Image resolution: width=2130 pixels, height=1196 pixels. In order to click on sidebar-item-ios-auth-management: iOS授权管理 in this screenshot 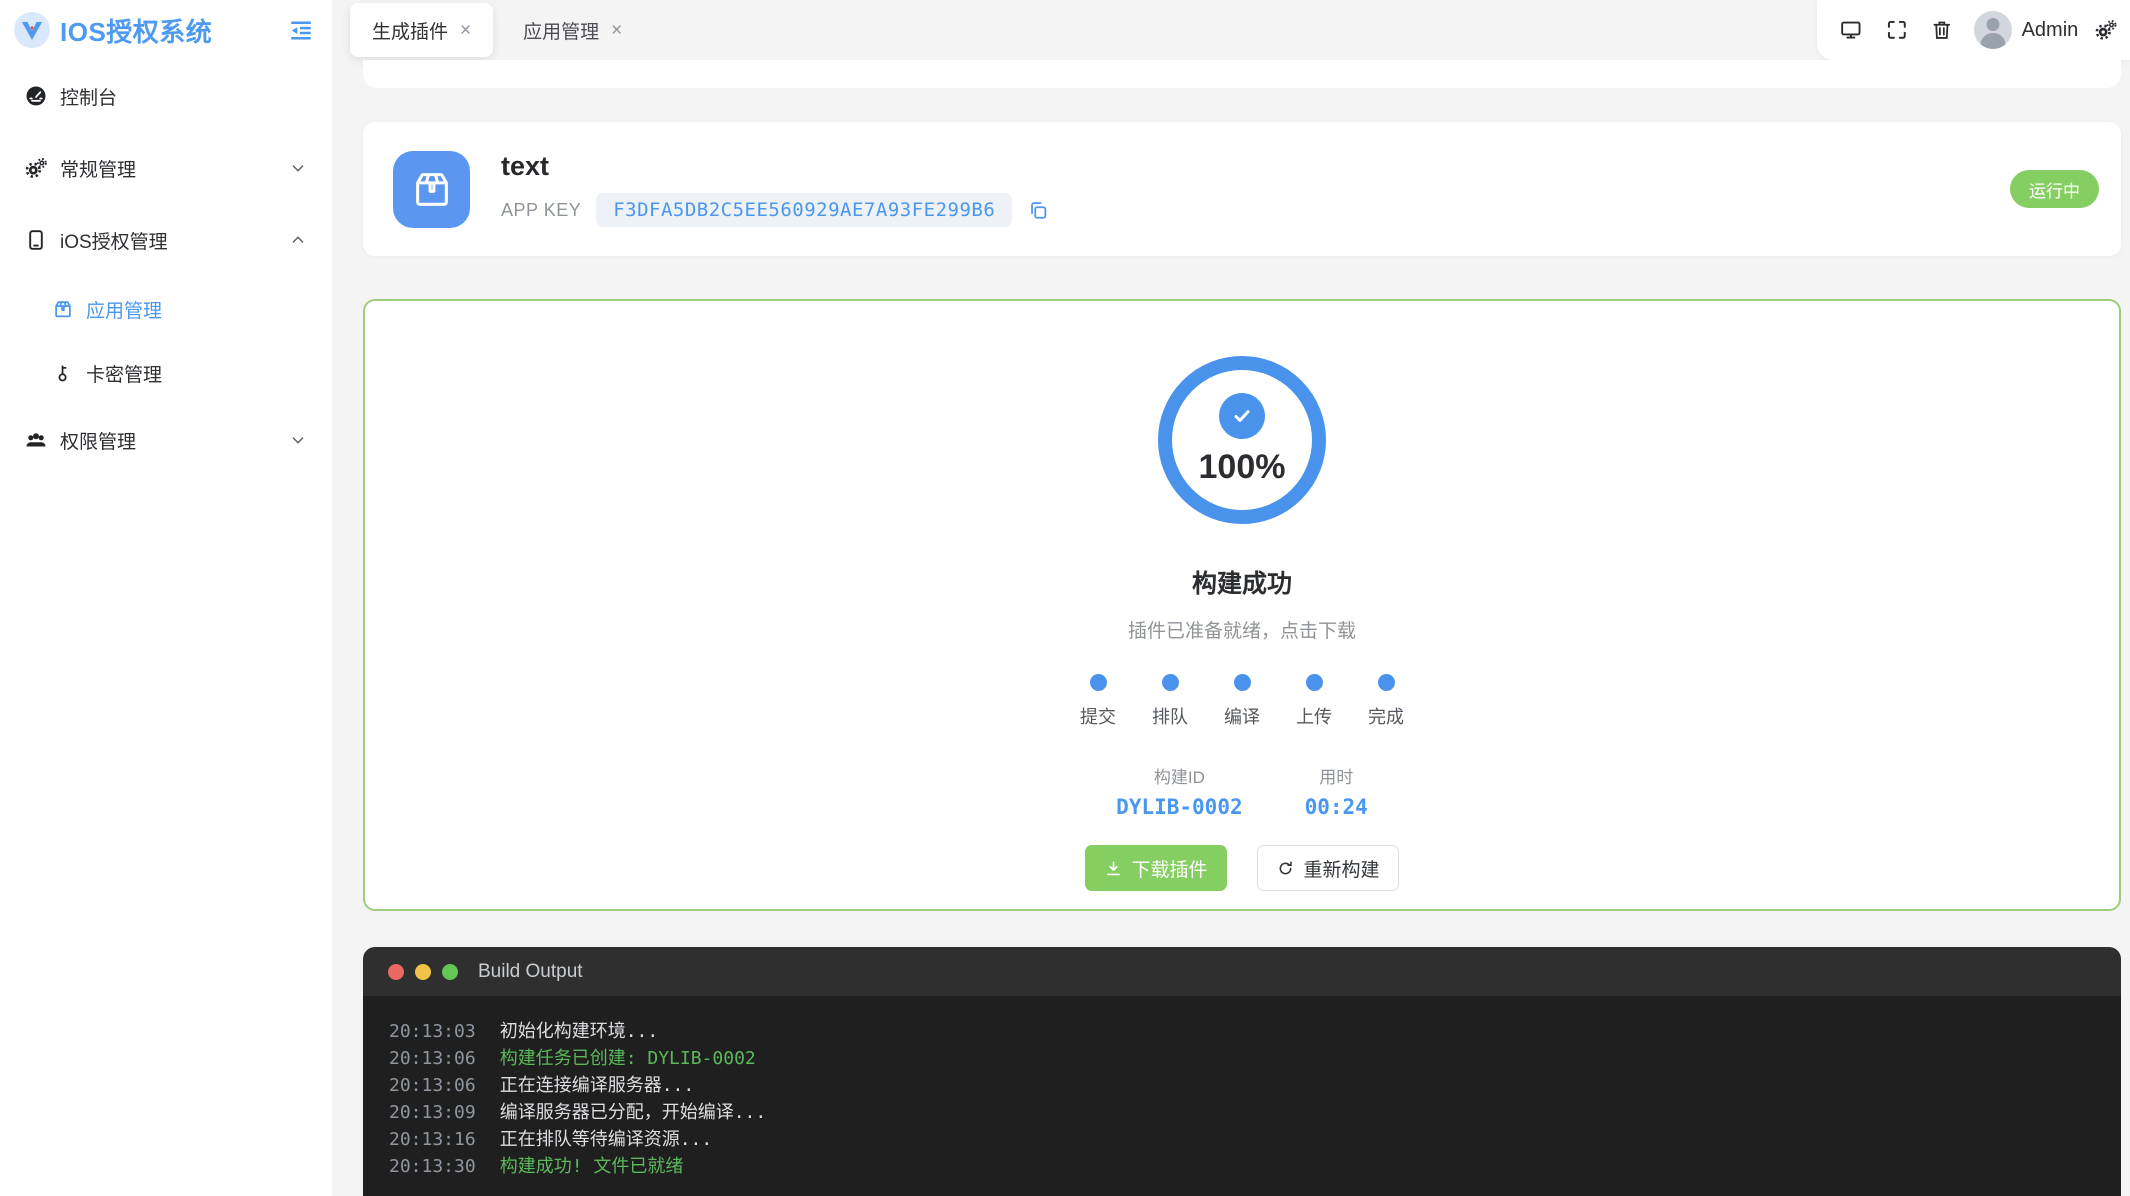, I will do `click(166, 240)`.